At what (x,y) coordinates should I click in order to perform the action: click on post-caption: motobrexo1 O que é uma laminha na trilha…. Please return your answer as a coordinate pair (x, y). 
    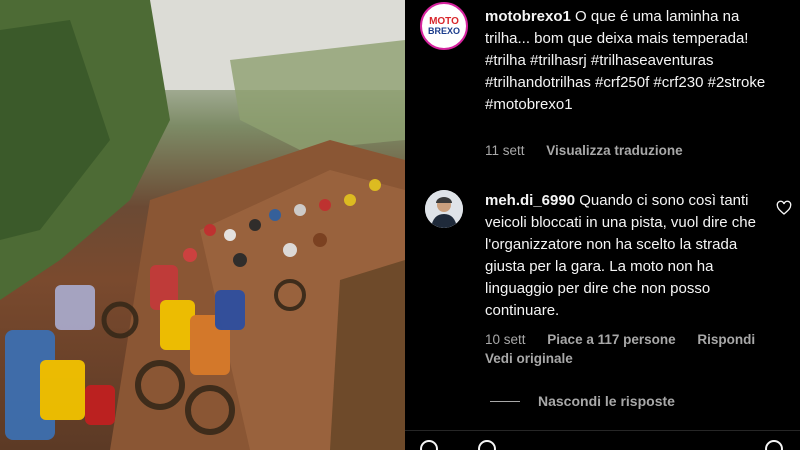
    Looking at the image, I should click on (635, 61).